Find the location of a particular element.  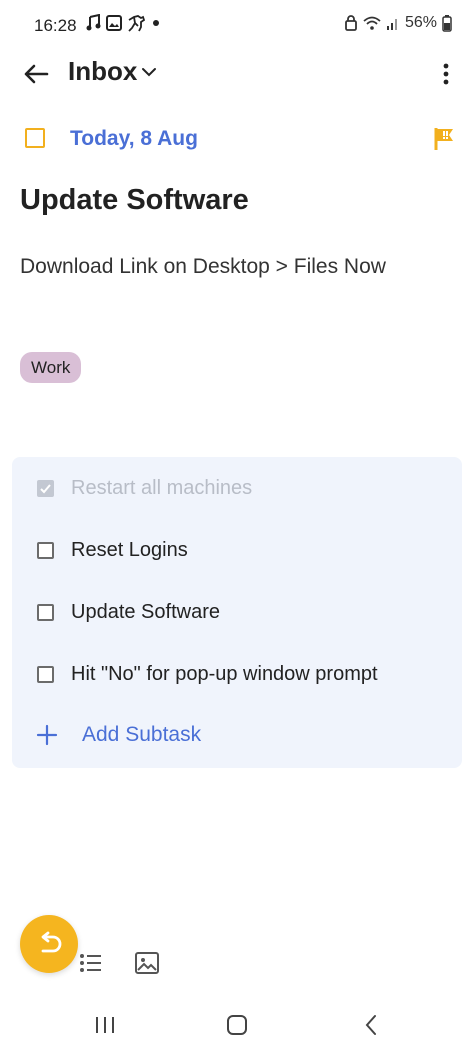

battery-icon is located at coordinates (447, 23).